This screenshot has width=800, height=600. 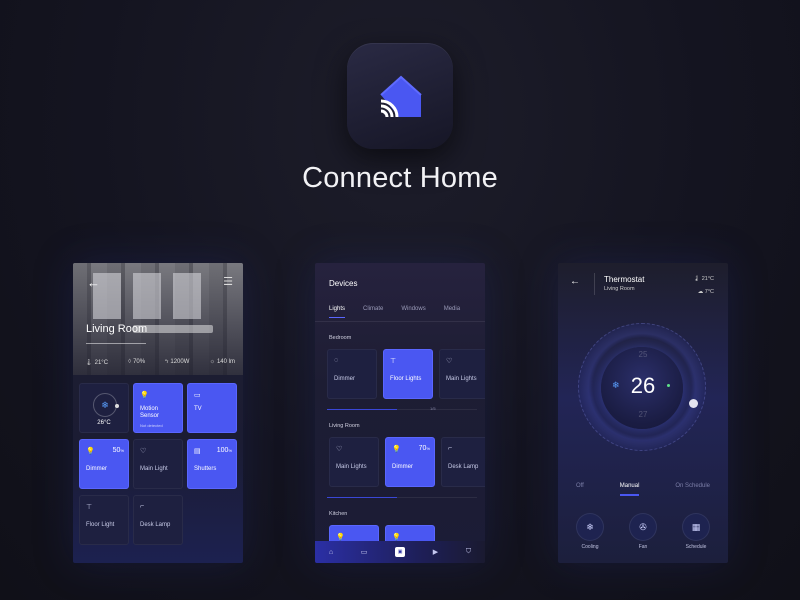 What do you see at coordinates (703, 279) in the screenshot?
I see `indoor-temp: 🌡 21°C` at bounding box center [703, 279].